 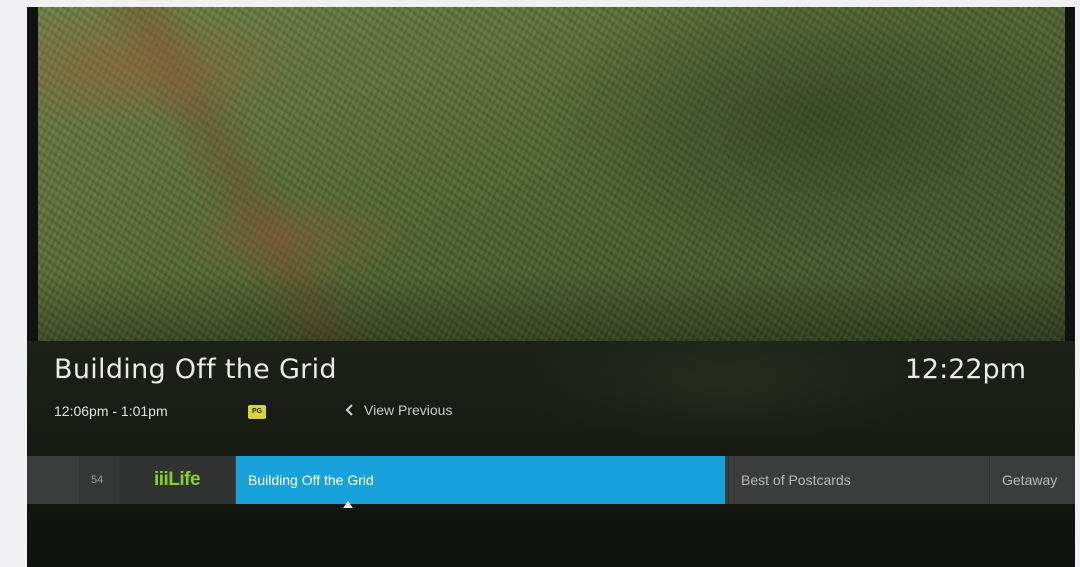 I want to click on program-cell: Getaway, so click(x=1032, y=480).